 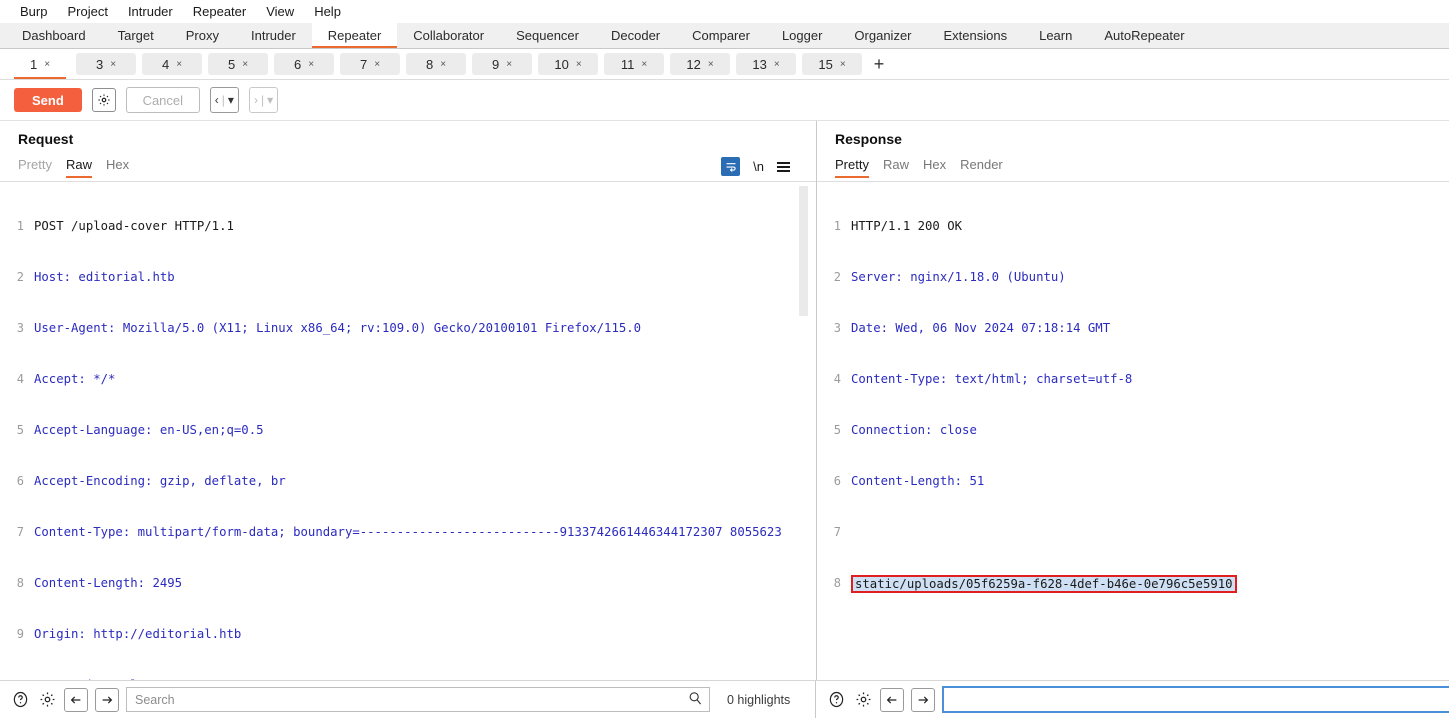 I want to click on chevron-down-icon: ▾, so click(x=231, y=100).